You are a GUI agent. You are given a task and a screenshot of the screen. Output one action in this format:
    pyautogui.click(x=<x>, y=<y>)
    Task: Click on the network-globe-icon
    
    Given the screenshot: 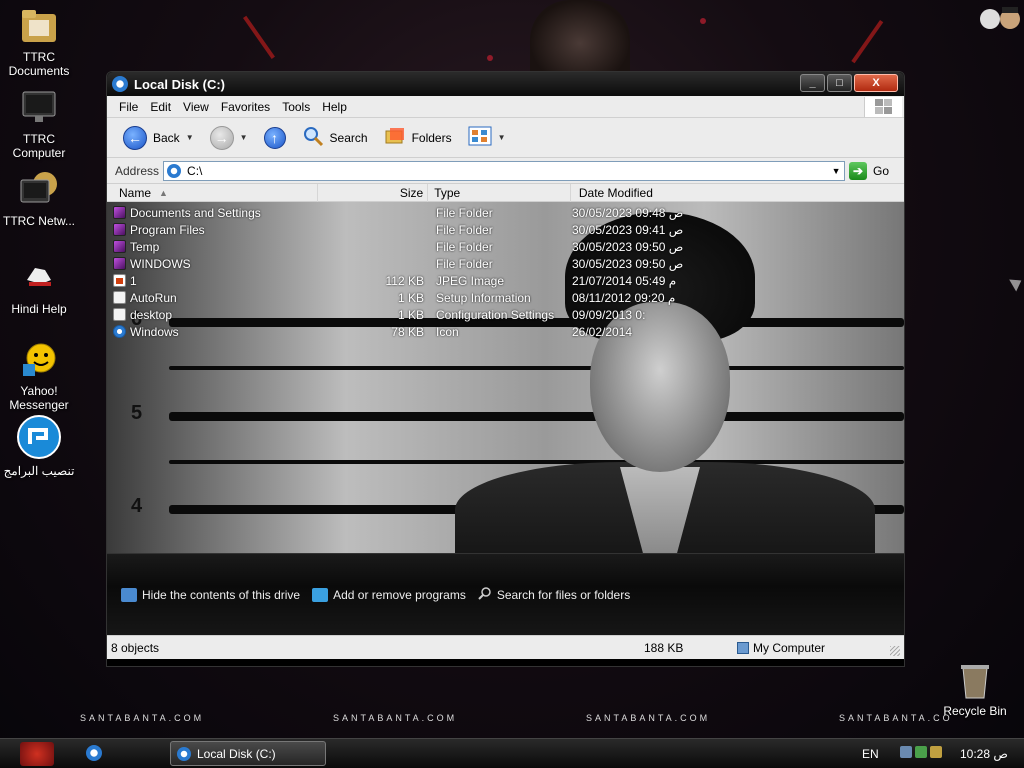 What is the action you would take?
    pyautogui.click(x=39, y=190)
    